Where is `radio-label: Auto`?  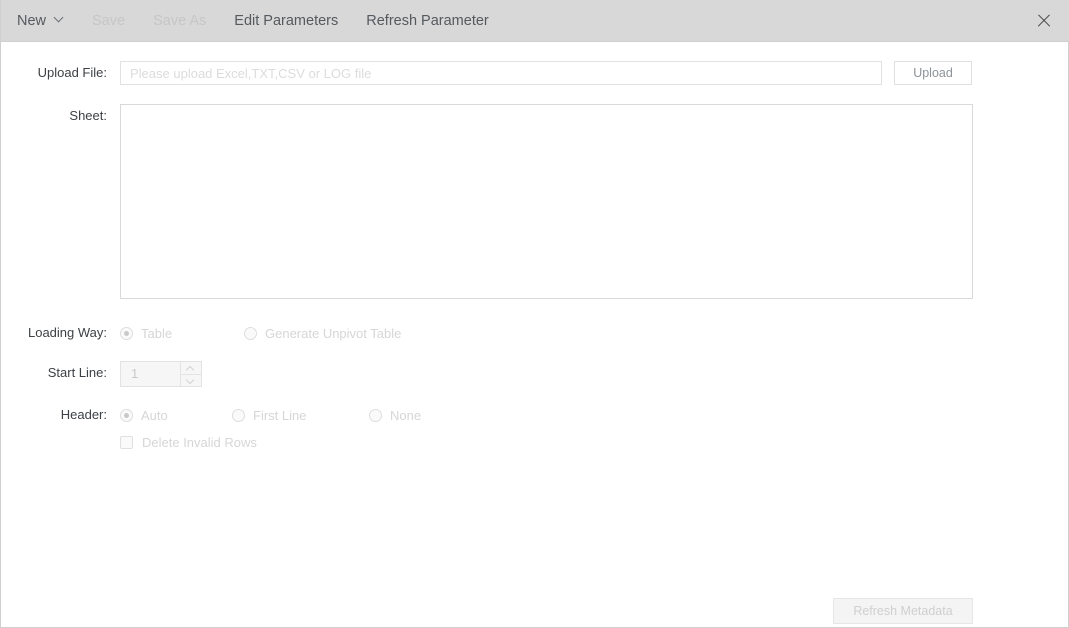 radio-label: Auto is located at coordinates (154, 415).